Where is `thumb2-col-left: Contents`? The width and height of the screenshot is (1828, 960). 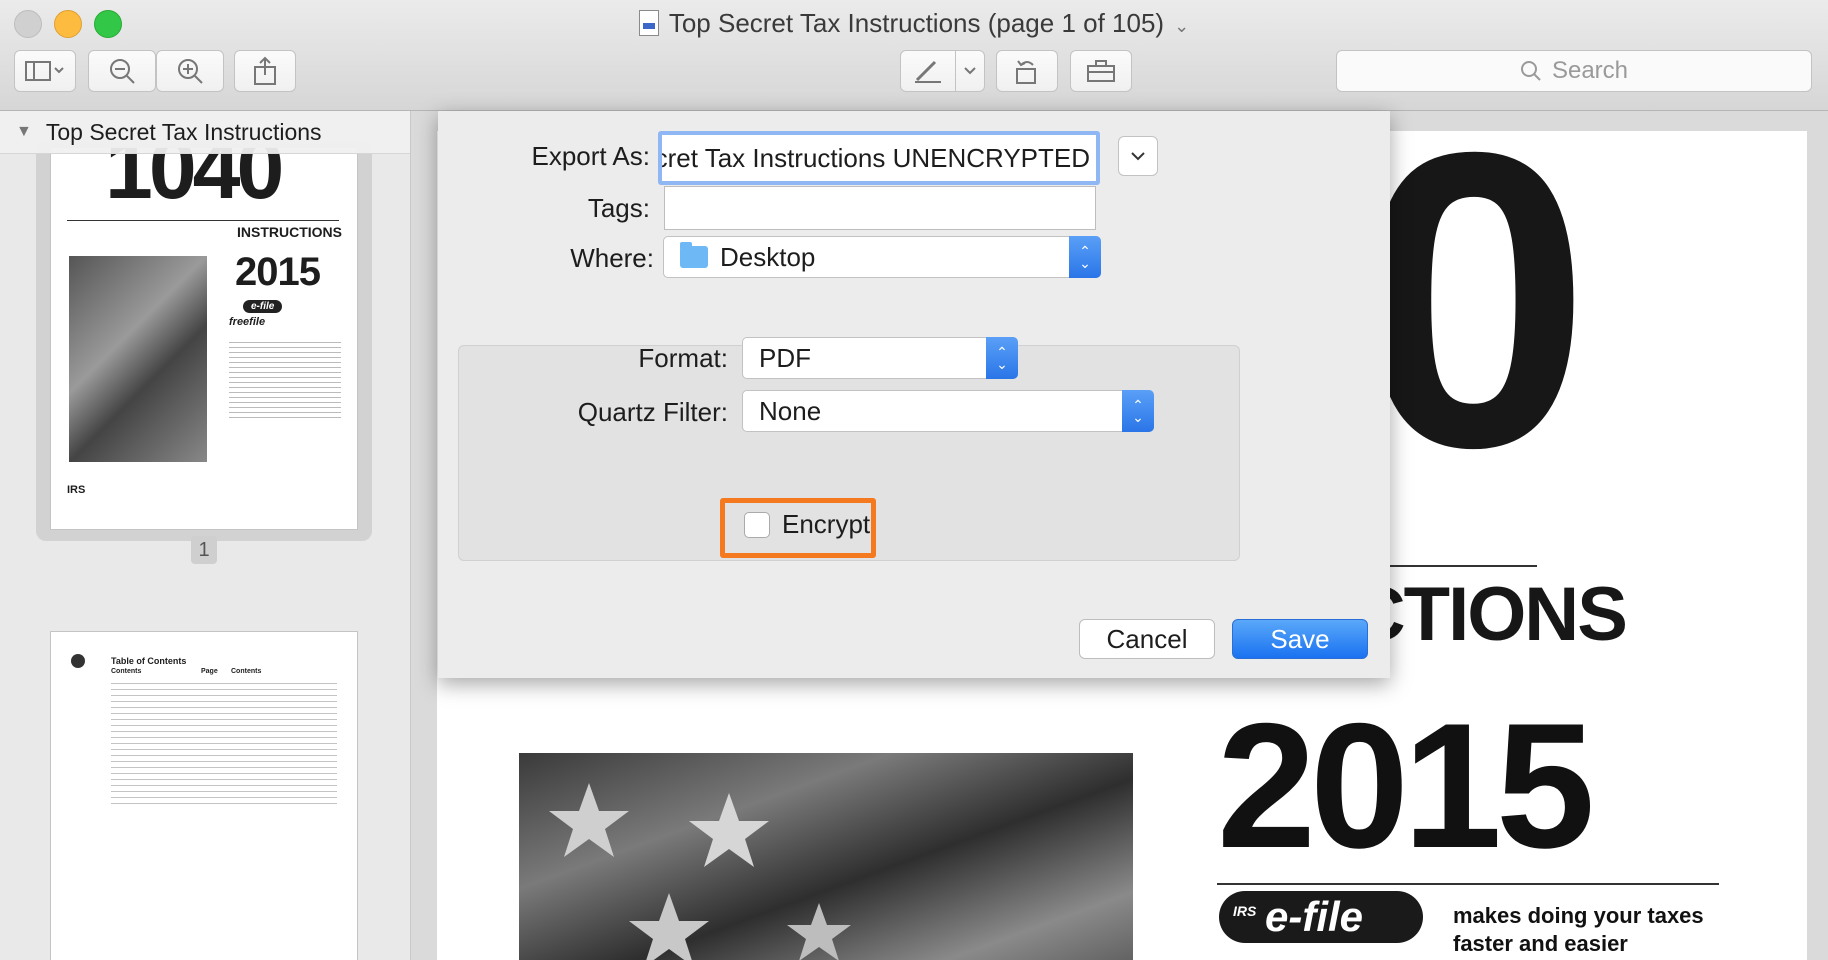 thumb2-col-left: Contents is located at coordinates (126, 671).